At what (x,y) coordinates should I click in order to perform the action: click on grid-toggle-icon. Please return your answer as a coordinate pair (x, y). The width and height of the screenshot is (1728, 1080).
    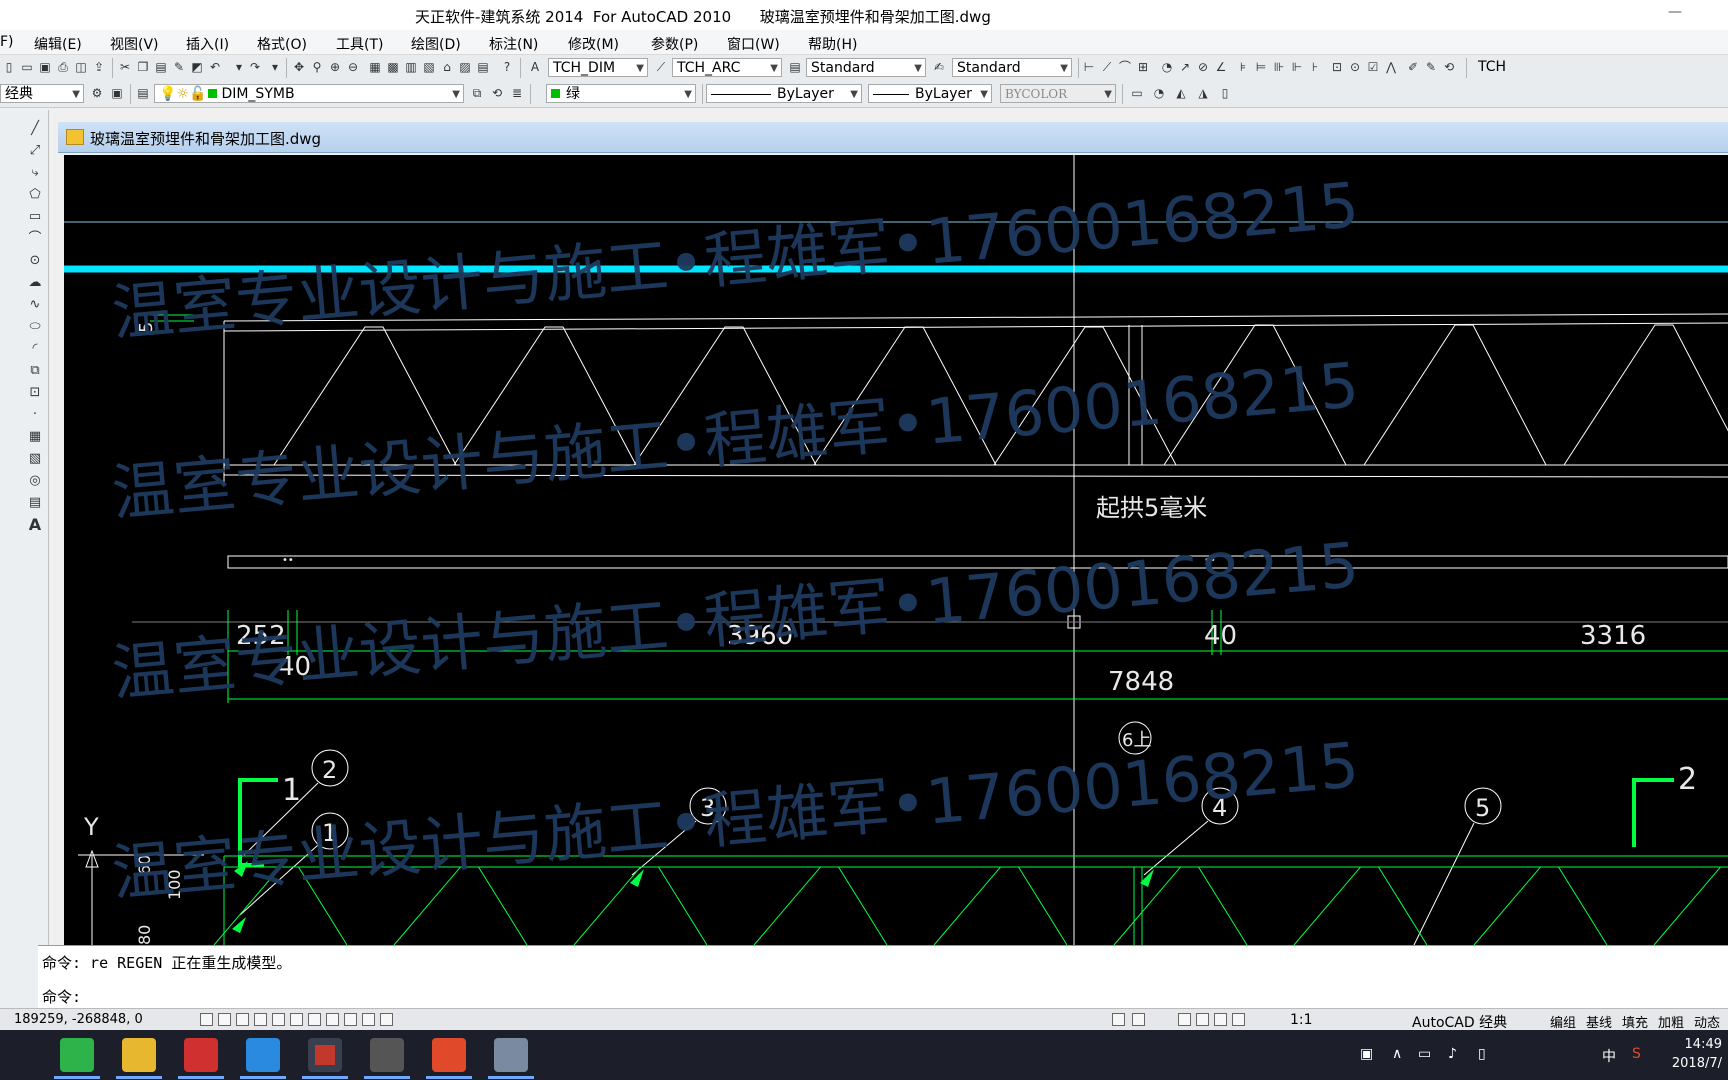
    Looking at the image, I should click on (224, 1019).